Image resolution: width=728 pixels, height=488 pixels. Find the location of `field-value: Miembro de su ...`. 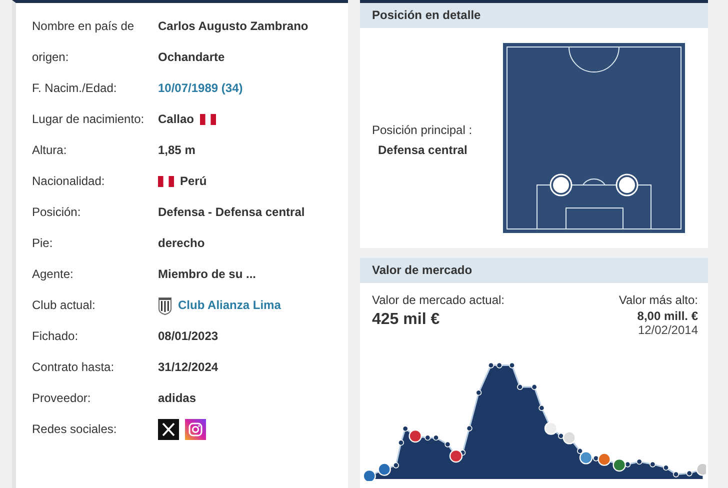

field-value: Miembro de su ... is located at coordinates (207, 274).